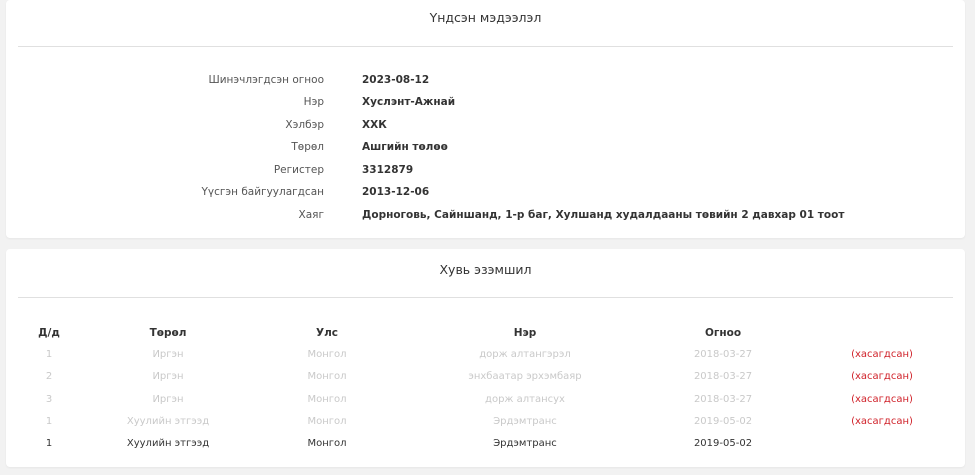  What do you see at coordinates (525, 399) in the screenshot?
I see `cell-name: дорж алтансух` at bounding box center [525, 399].